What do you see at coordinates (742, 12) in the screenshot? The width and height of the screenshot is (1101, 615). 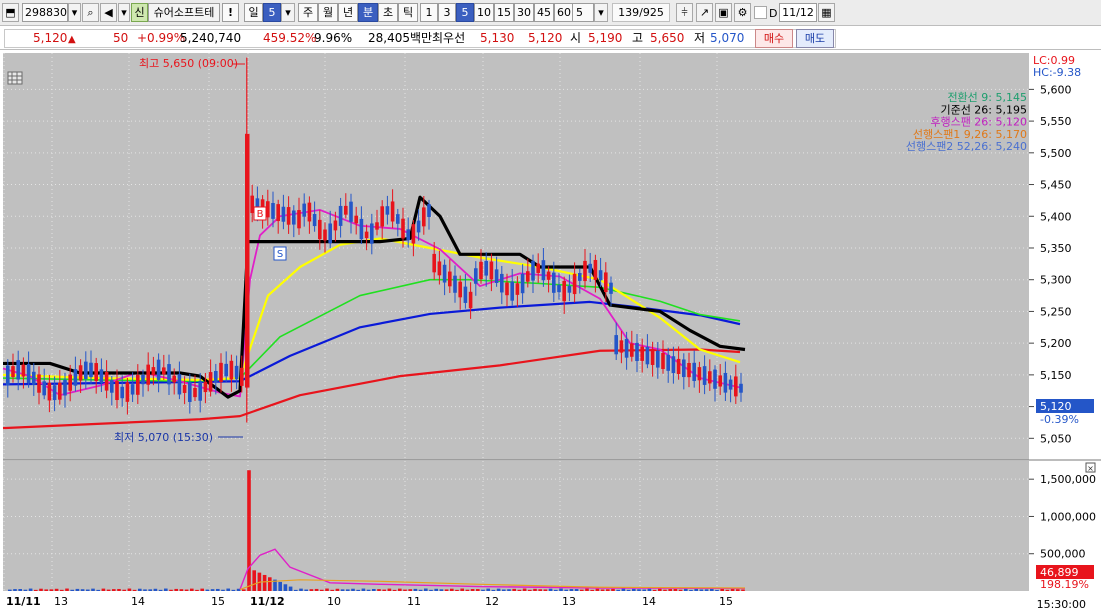 I see `gear-icon: ⚙` at bounding box center [742, 12].